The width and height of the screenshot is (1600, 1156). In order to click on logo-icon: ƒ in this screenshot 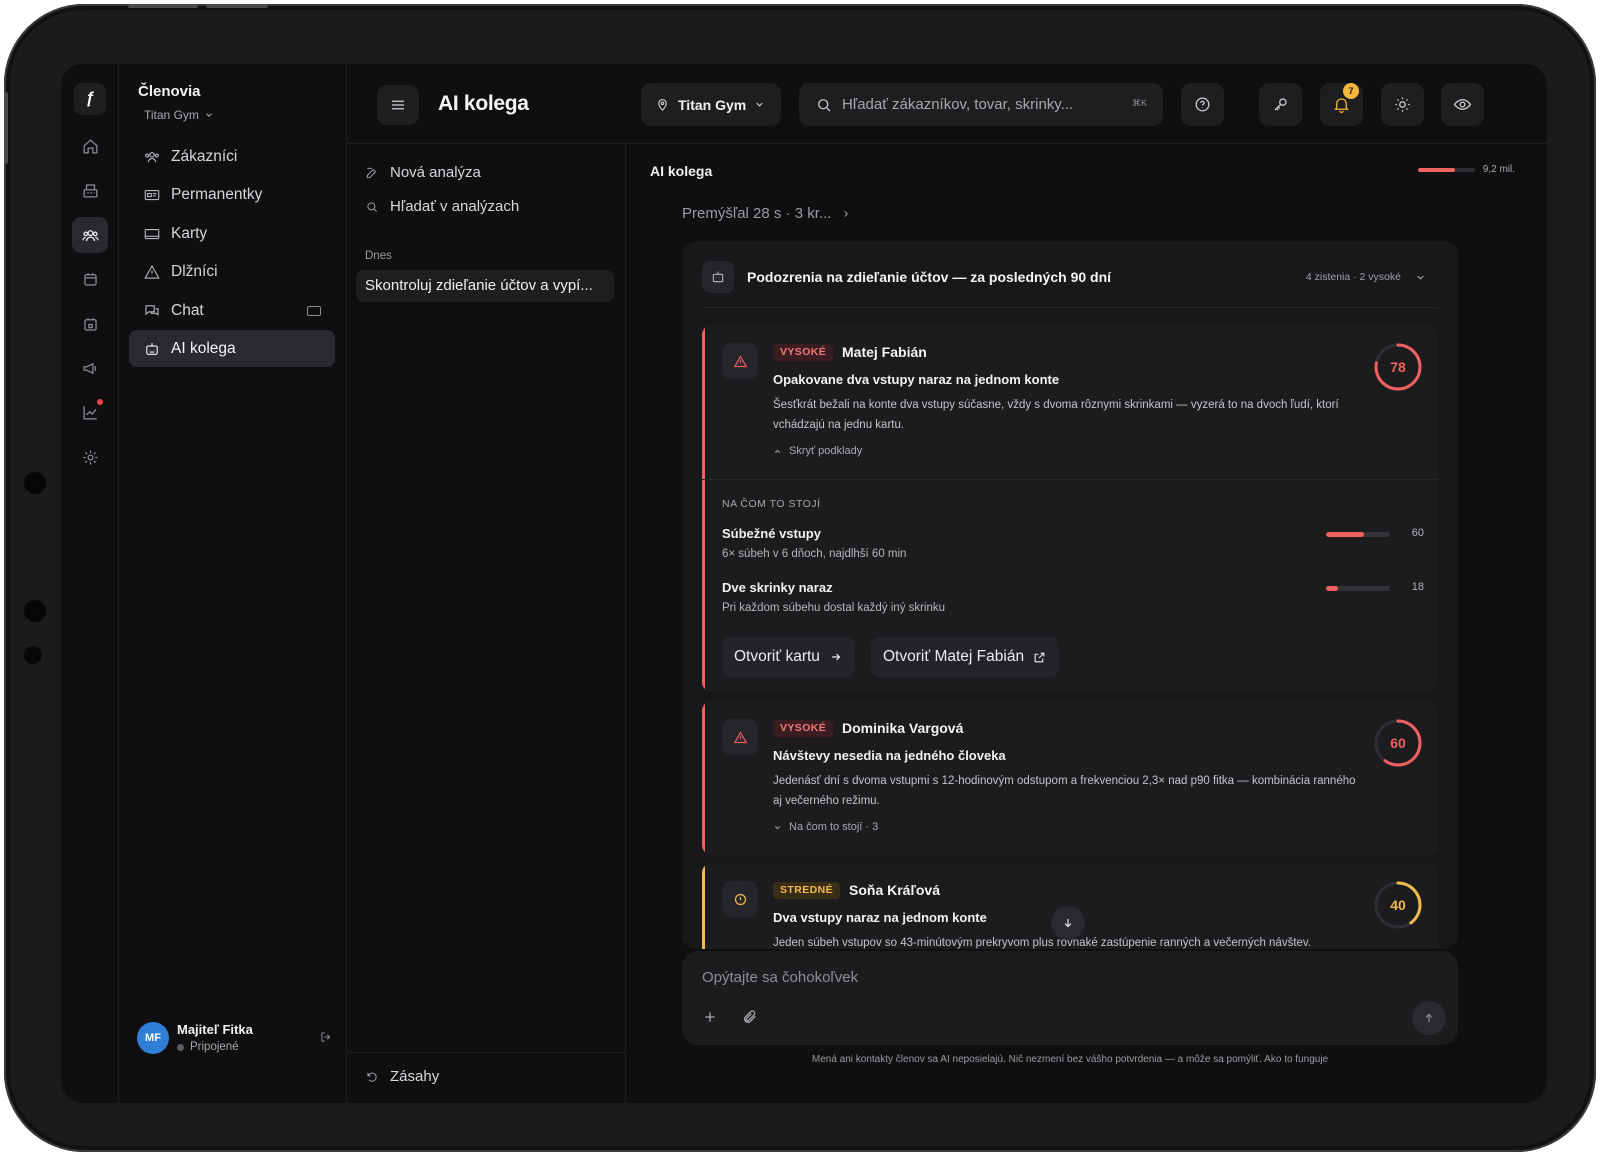, I will do `click(90, 99)`.